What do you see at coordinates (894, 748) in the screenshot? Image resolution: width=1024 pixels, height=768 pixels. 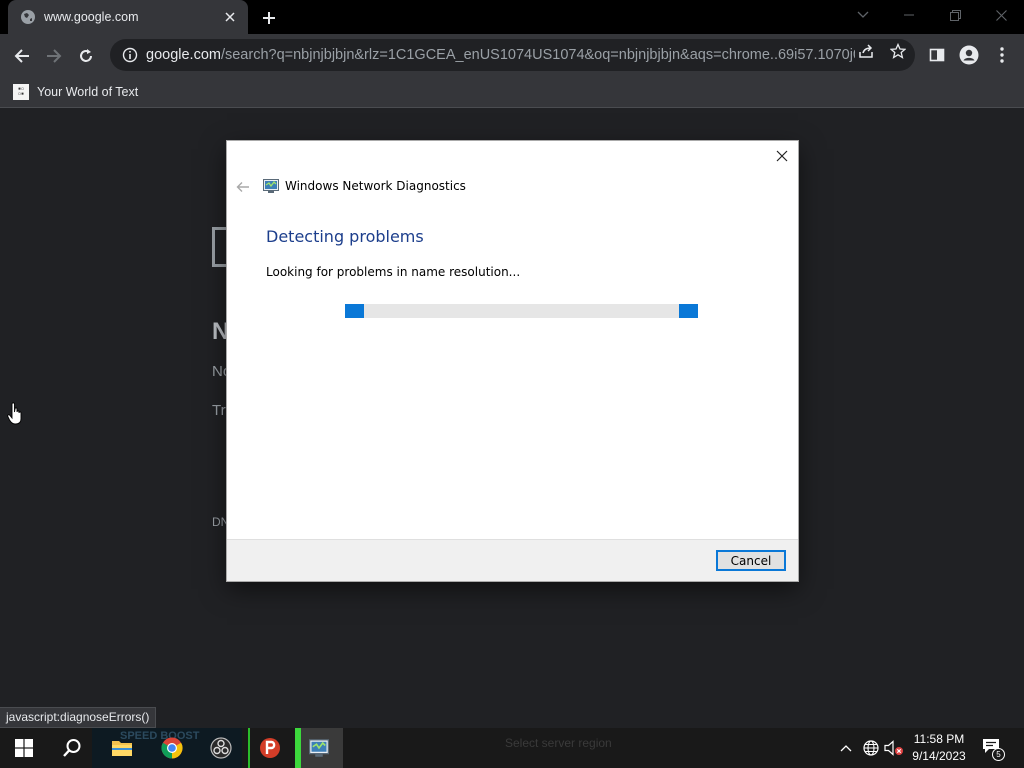 I see `volume-muted-icon` at bounding box center [894, 748].